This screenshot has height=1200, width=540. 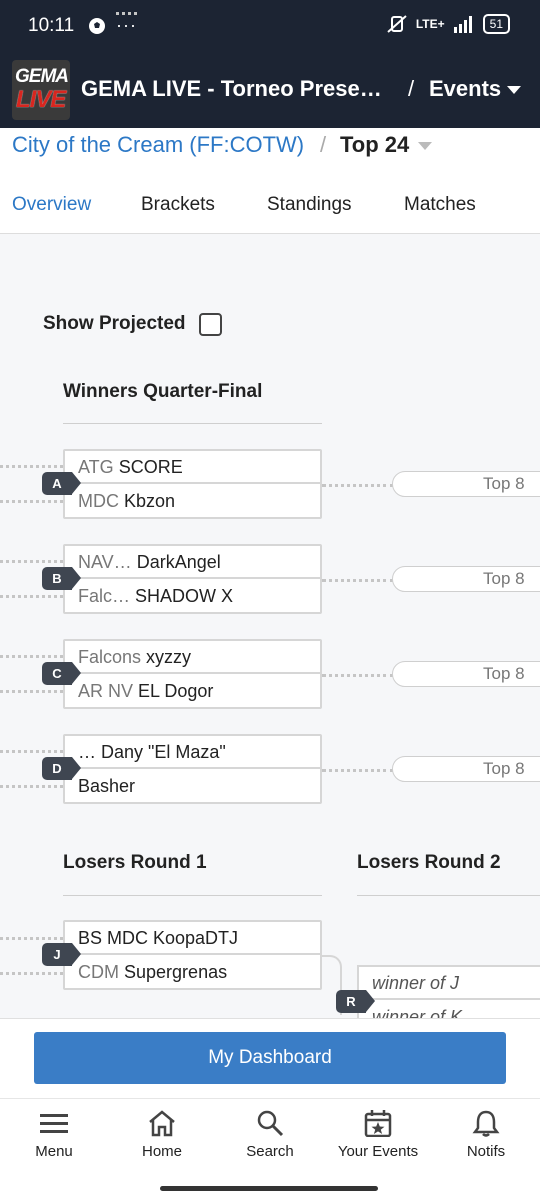 I want to click on set-card: ATG SCORE MDC Kbzon, so click(x=192, y=484).